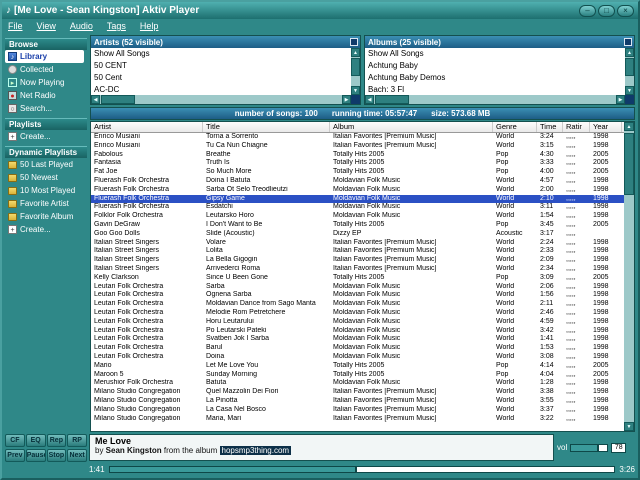  Describe the element at coordinates (576, 127) in the screenshot. I see `column-header-rating: Ratir` at that location.